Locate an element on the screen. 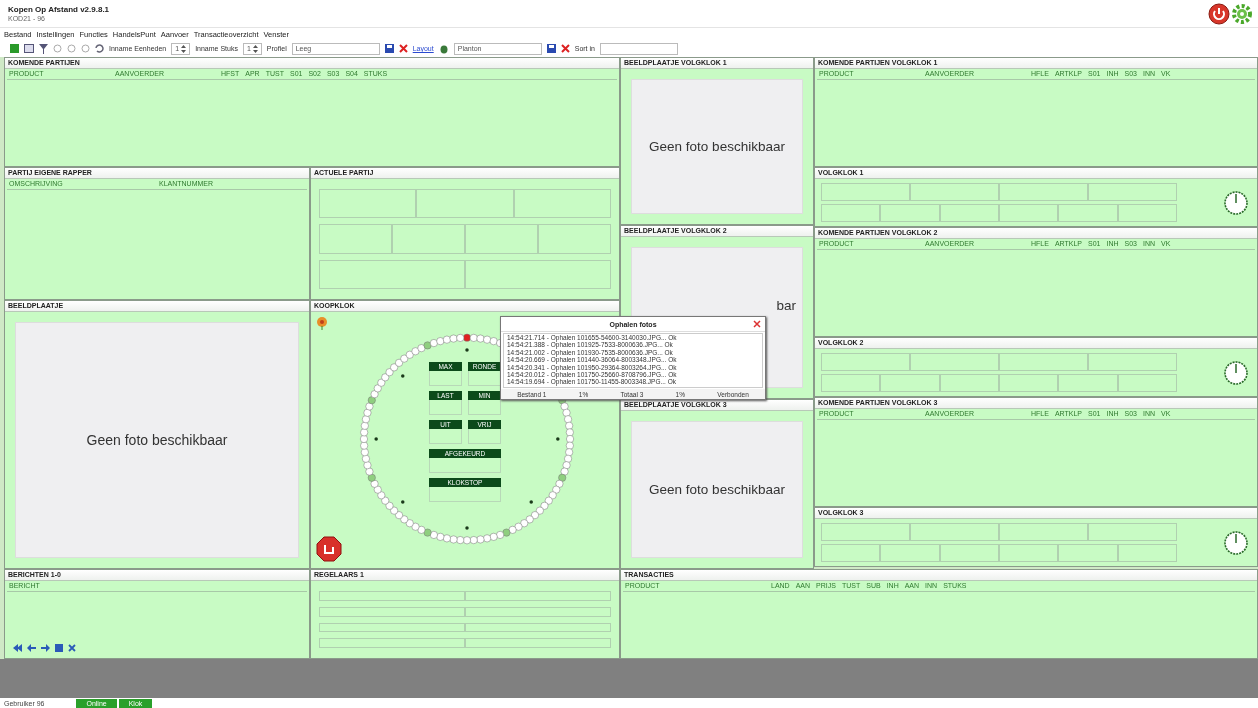  power-icon is located at coordinates (1219, 13).